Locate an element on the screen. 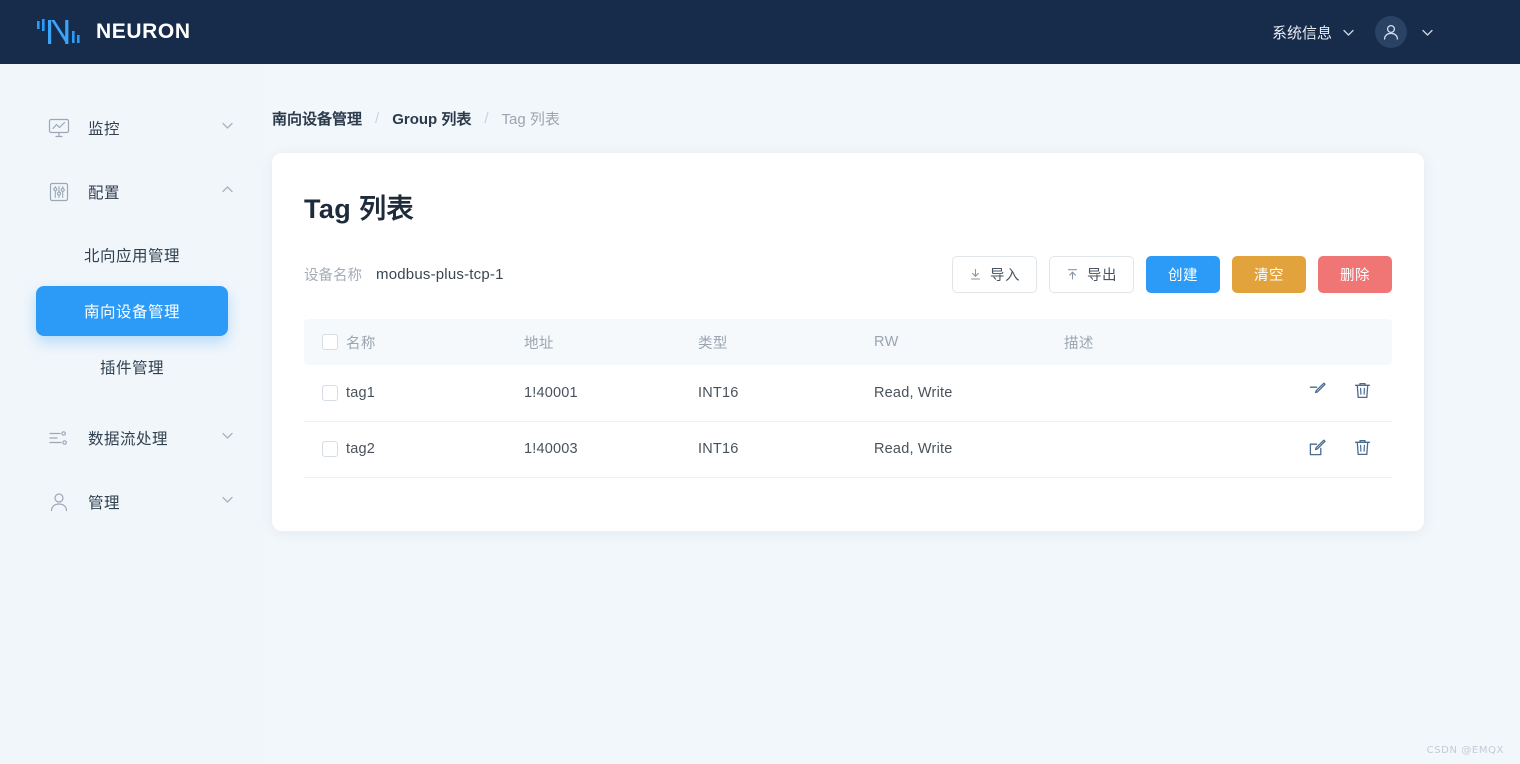 The image size is (1520, 764). clear-all-button: 清空 is located at coordinates (1269, 274).